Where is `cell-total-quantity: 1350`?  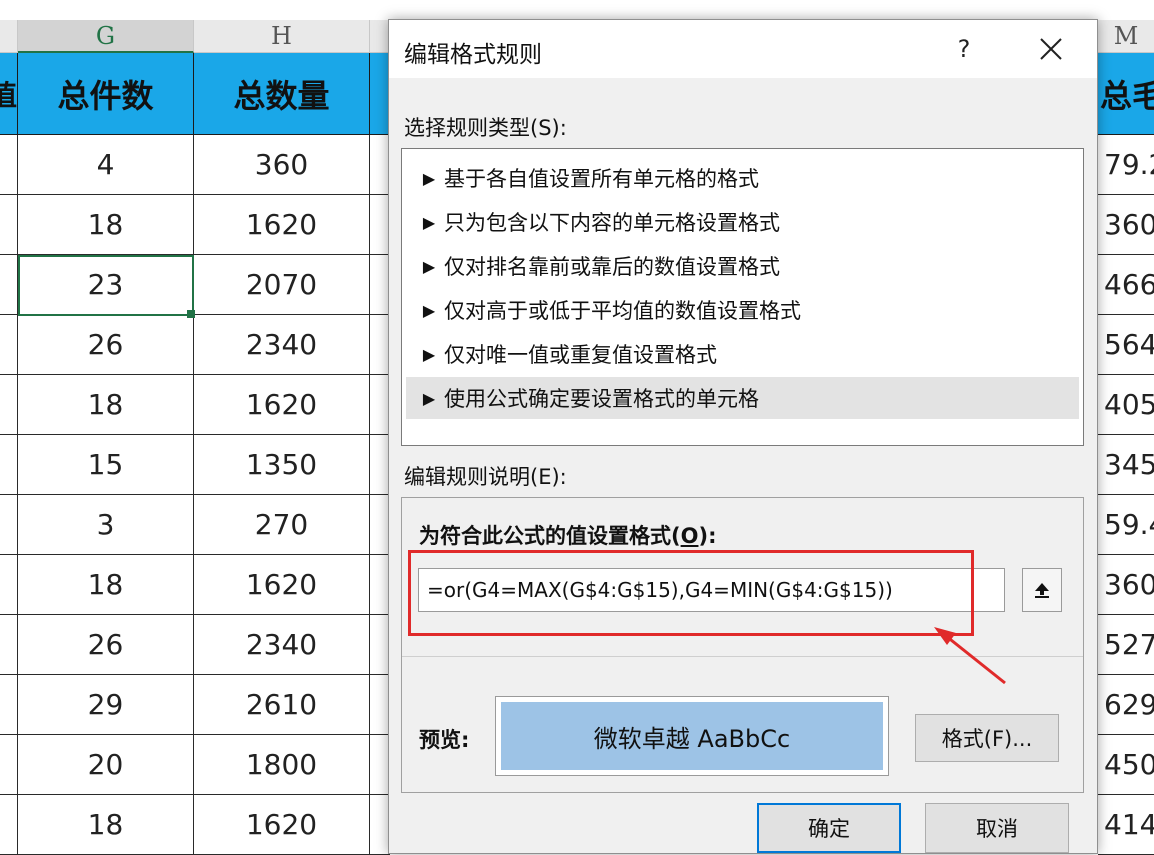 cell-total-quantity: 1350 is located at coordinates (282, 465).